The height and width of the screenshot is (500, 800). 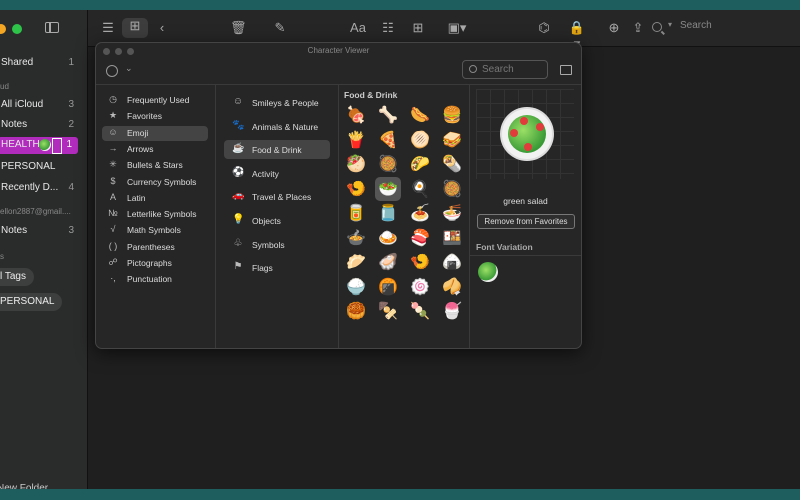 I want to click on emoji-cell: 🫓, so click(x=420, y=140).